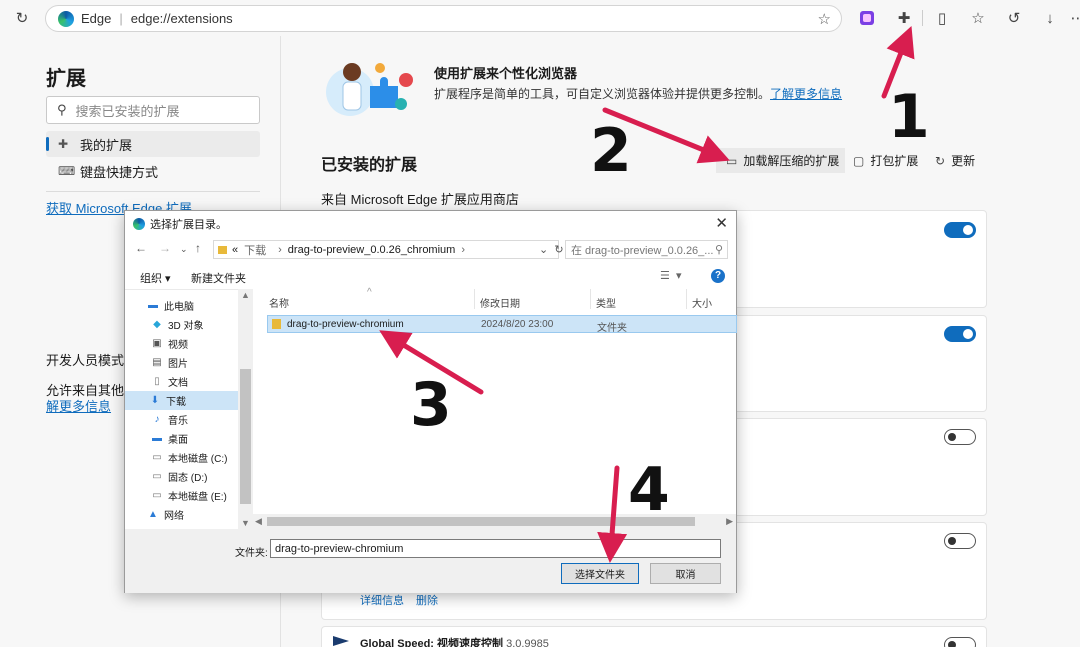 This screenshot has height=647, width=1080. I want to click on browser-toolbar: ↻ Edge | edge://extensions ☆ ✚ ▯ ☆ ↺ ↓ ⋯, so click(540, 18).